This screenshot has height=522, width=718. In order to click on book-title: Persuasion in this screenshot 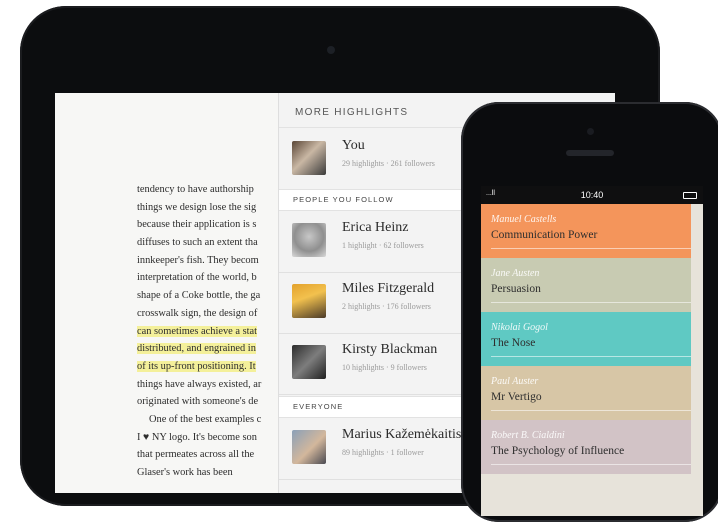, I will do `click(516, 289)`.